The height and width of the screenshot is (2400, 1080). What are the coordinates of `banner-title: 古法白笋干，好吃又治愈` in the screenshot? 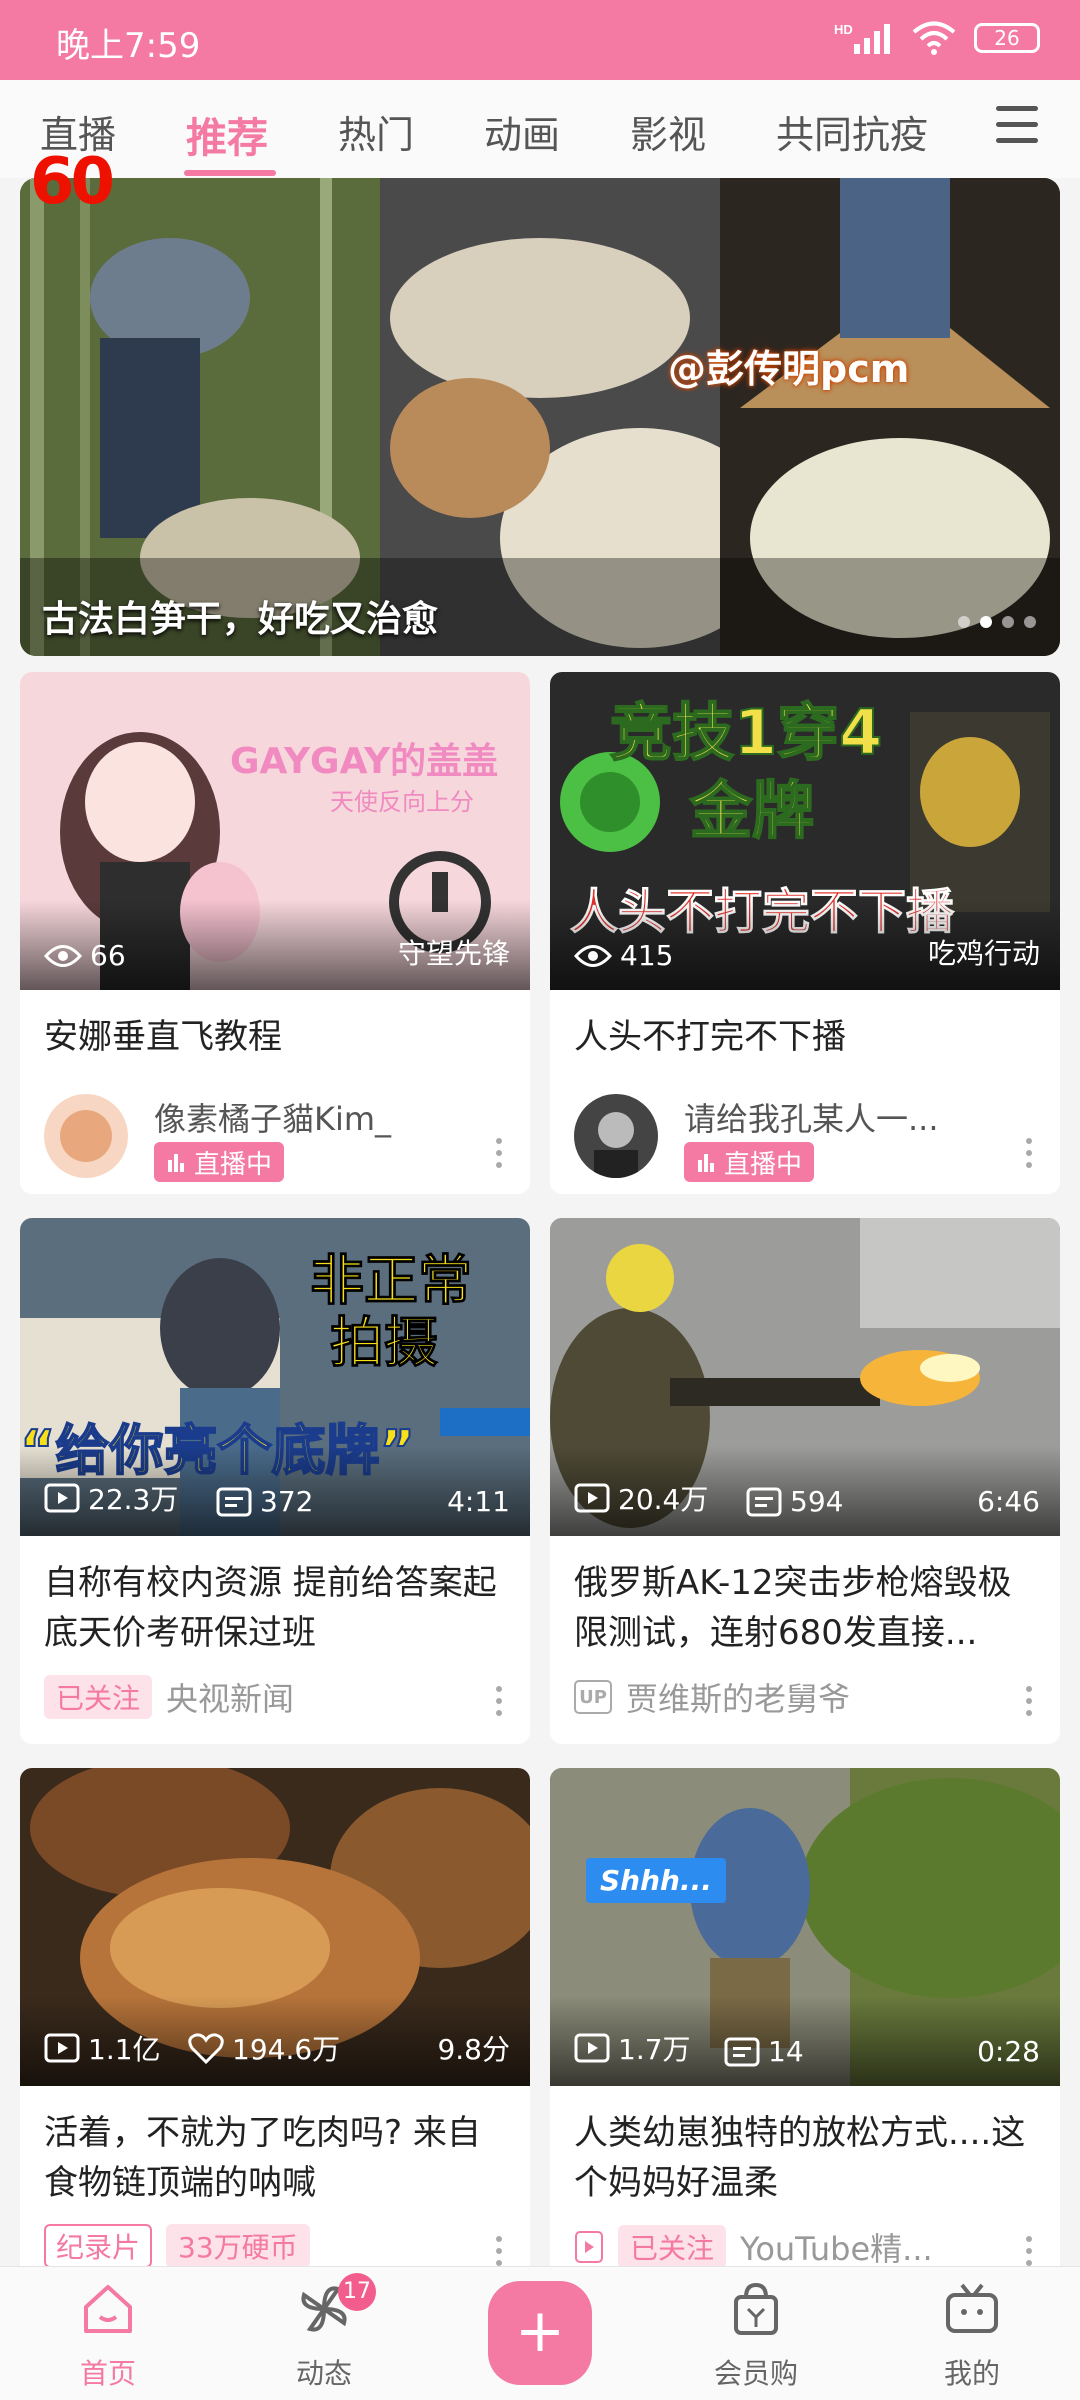 It's located at (240, 619).